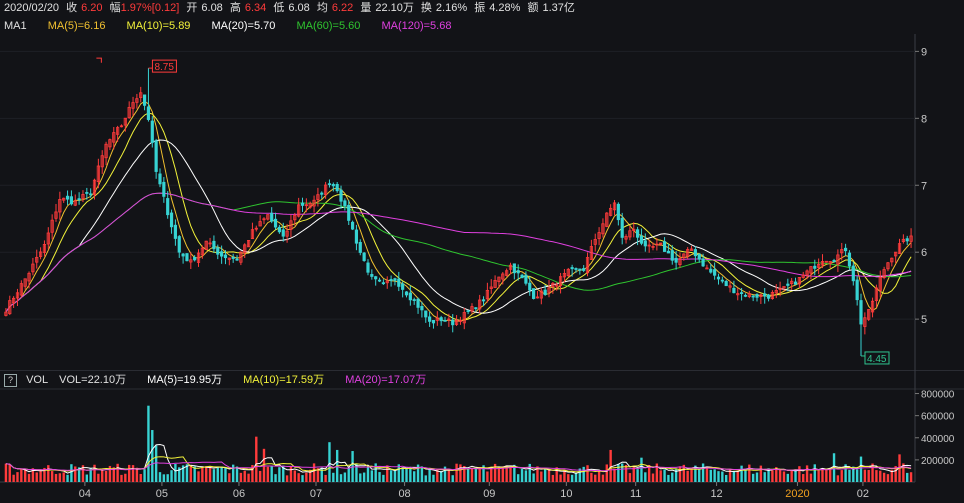 The image size is (964, 503). What do you see at coordinates (10, 380) in the screenshot?
I see `help-icon: ?` at bounding box center [10, 380].